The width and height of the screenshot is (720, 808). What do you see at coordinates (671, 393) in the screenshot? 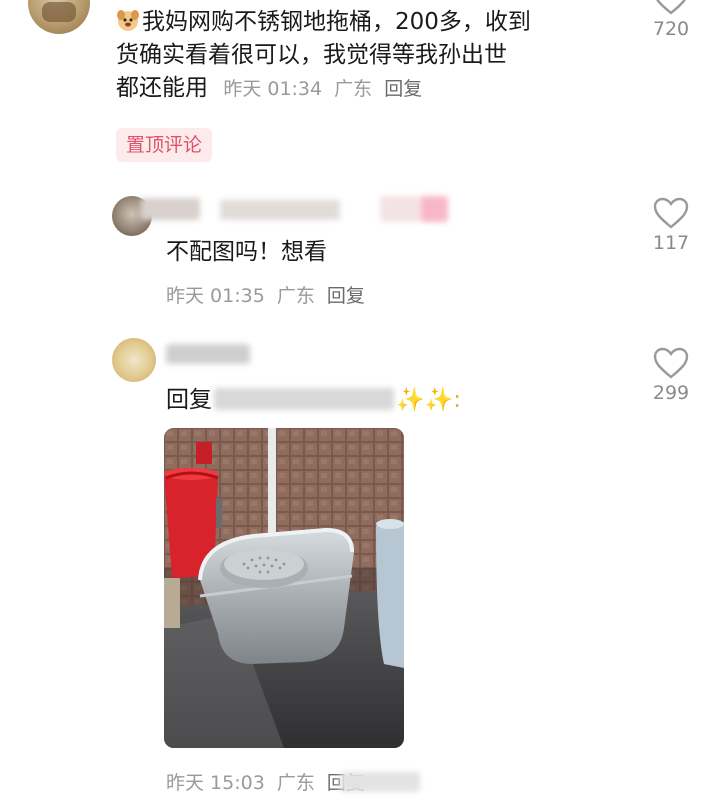
I see `like-count: 299` at bounding box center [671, 393].